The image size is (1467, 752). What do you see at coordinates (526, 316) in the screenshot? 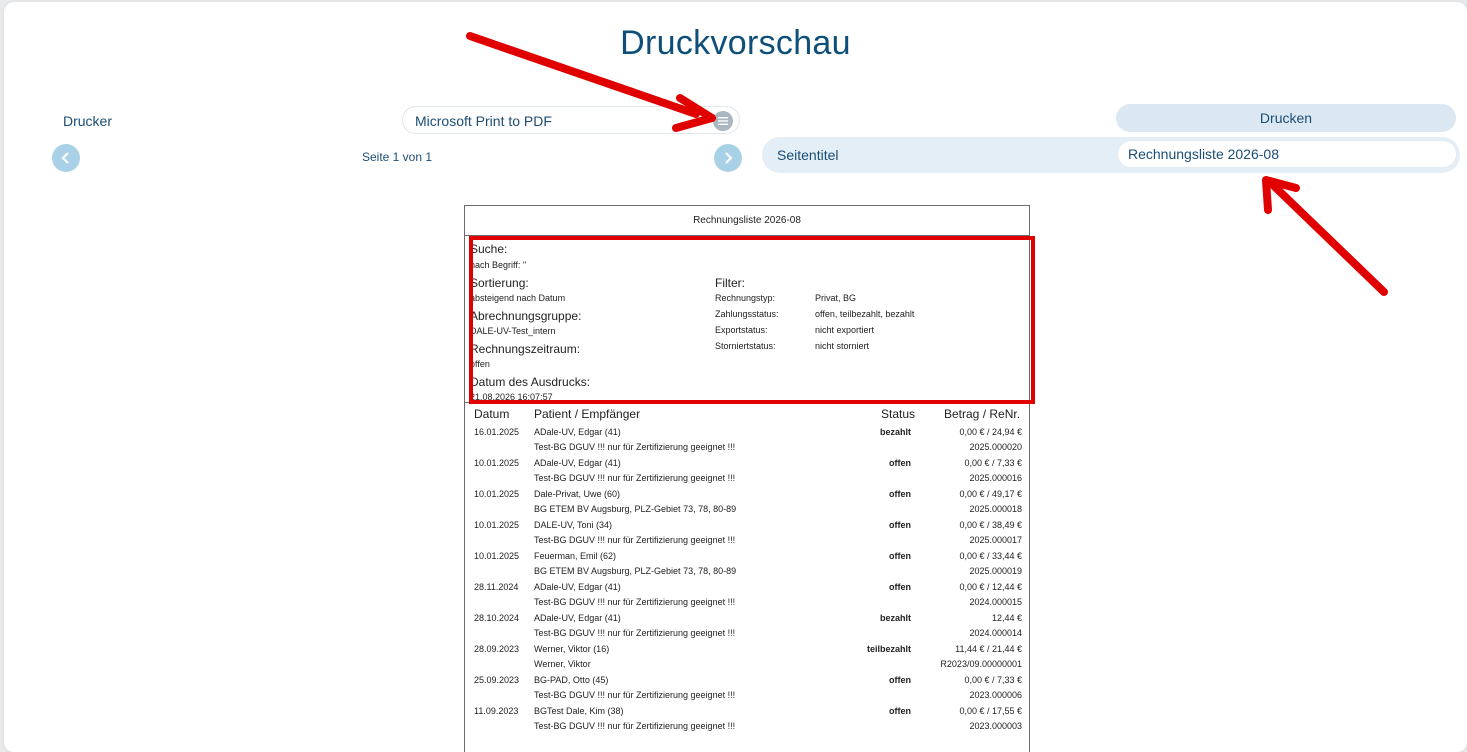
I see `group-heading: Abrechnungsgruppe:` at bounding box center [526, 316].